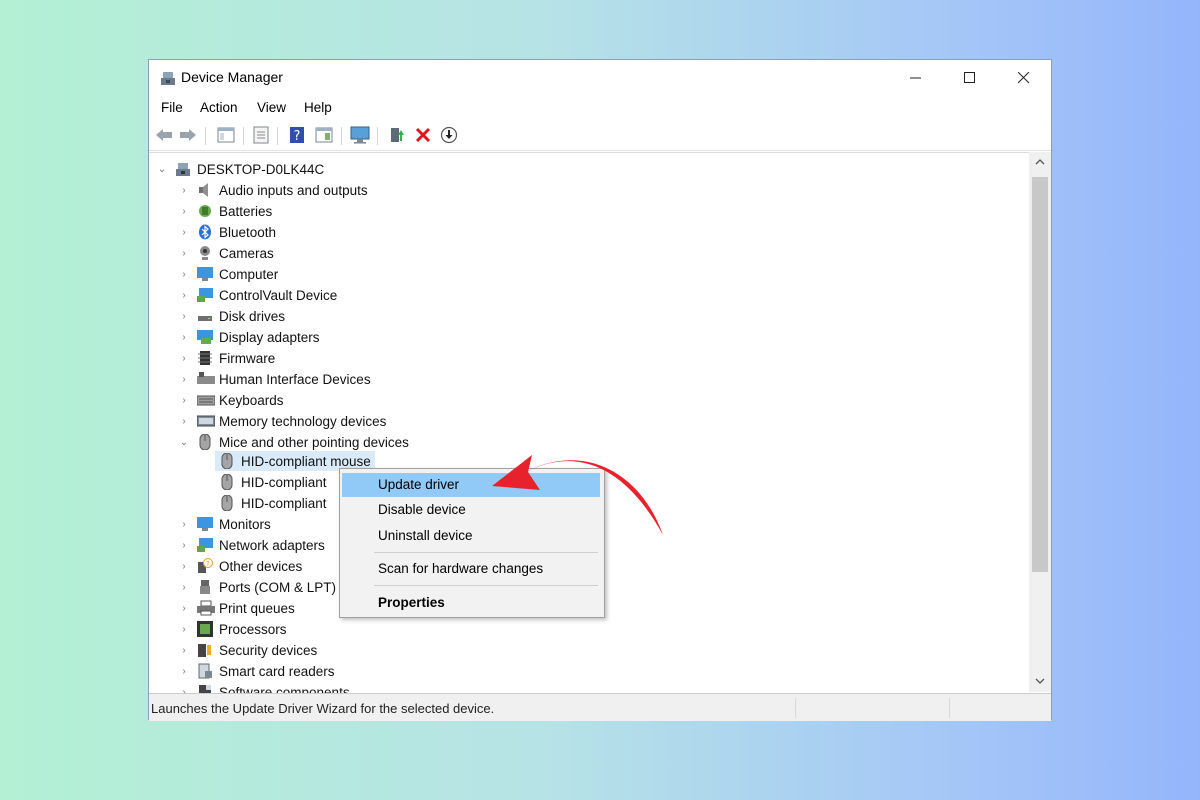 Image resolution: width=1200 pixels, height=800 pixels. I want to click on forward-button, so click(188, 135).